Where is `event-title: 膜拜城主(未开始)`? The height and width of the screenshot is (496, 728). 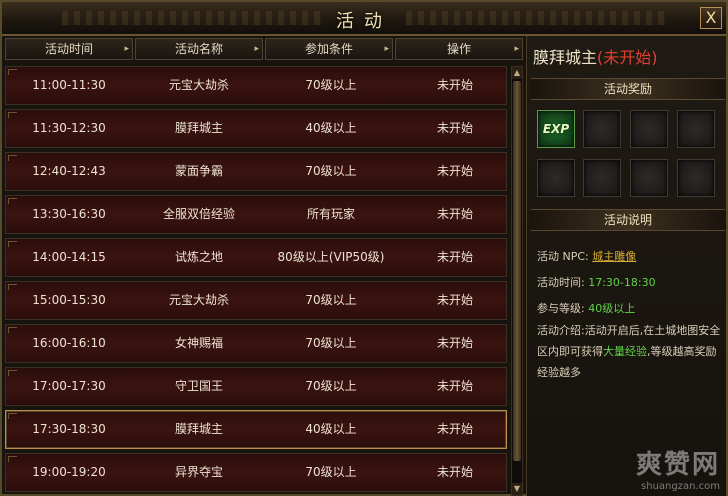 event-title: 膜拜城主(未开始) is located at coordinates (595, 57).